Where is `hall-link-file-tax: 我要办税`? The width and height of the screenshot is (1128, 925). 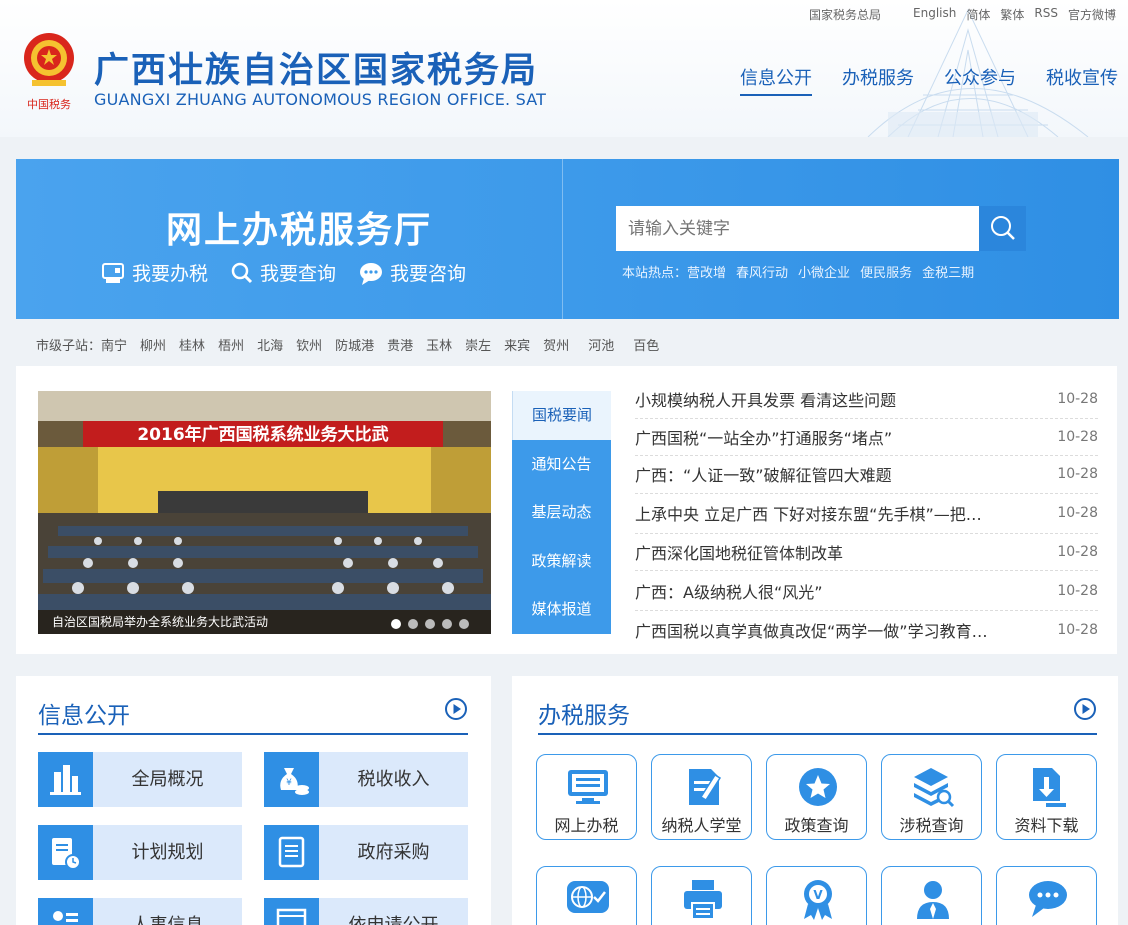
hall-link-file-tax: 我要办税 is located at coordinates (154, 272).